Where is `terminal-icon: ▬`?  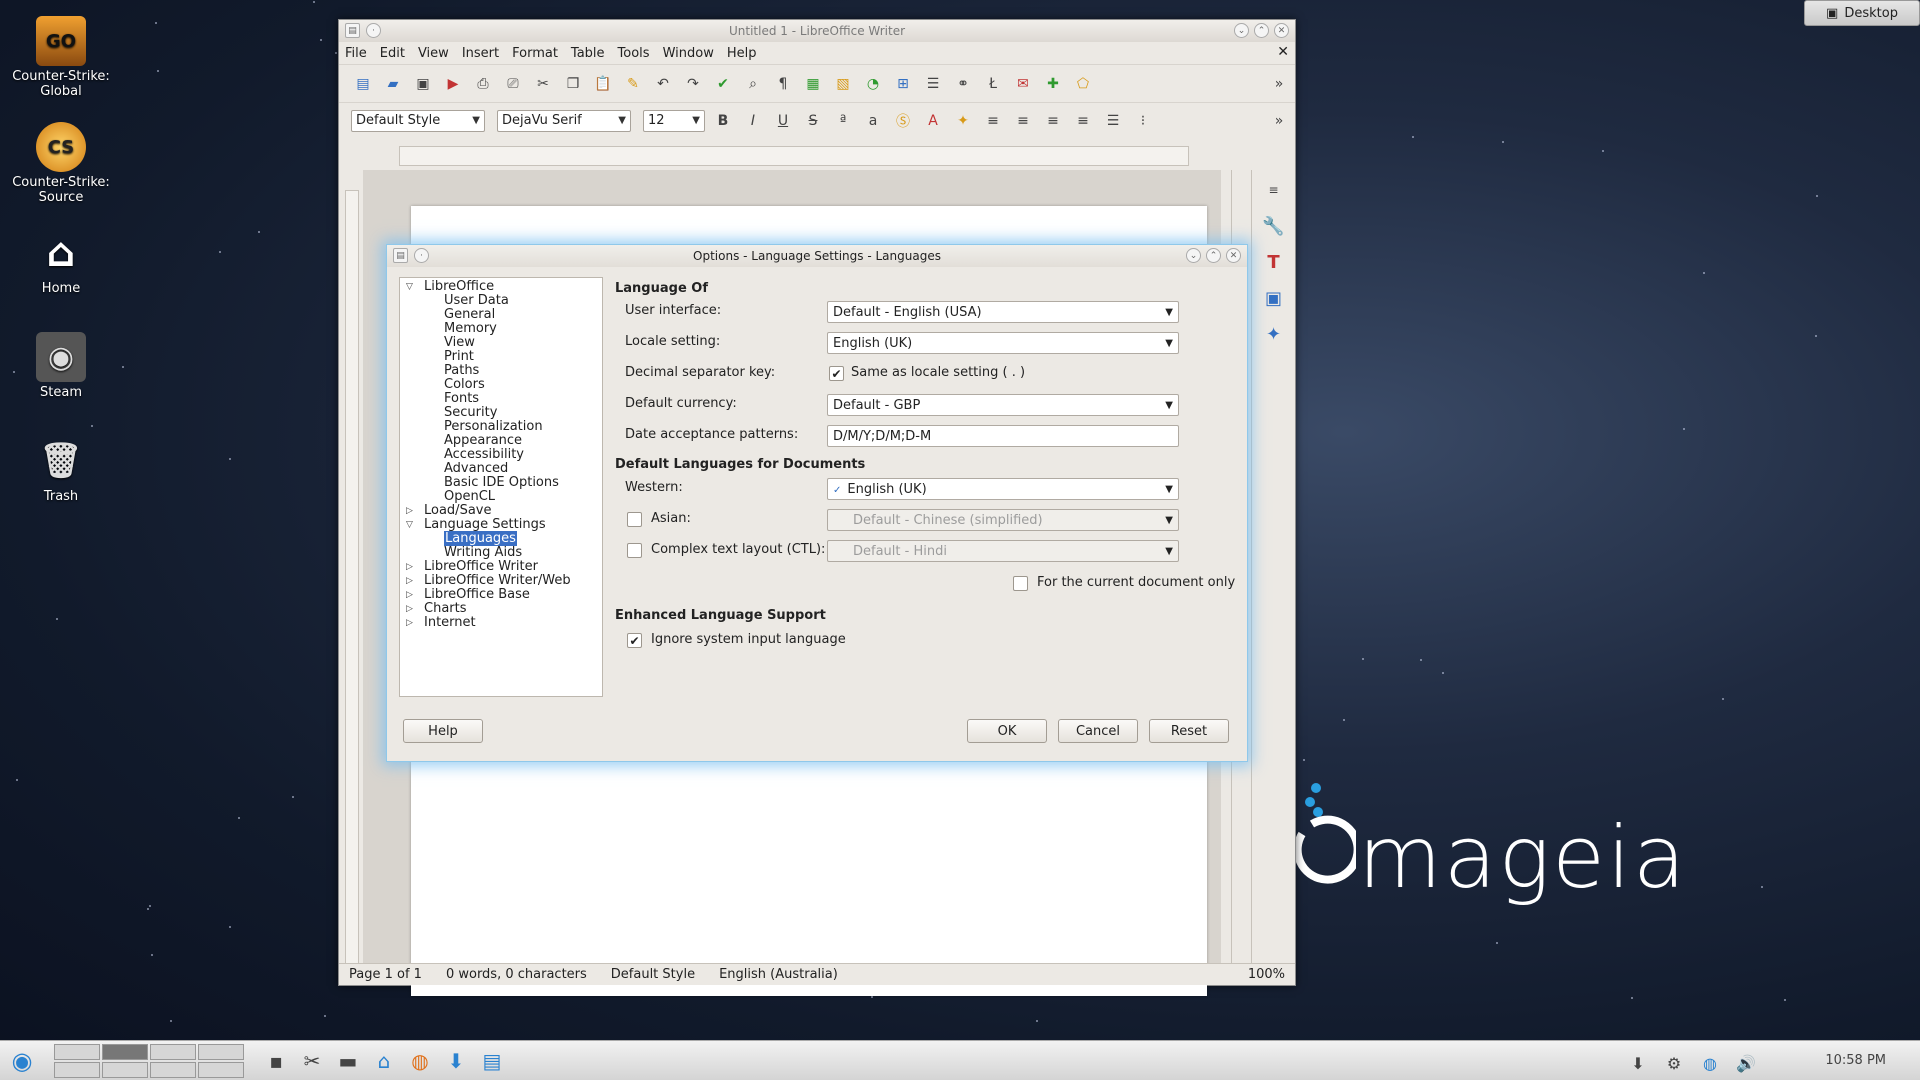 terminal-icon: ▬ is located at coordinates (348, 1061).